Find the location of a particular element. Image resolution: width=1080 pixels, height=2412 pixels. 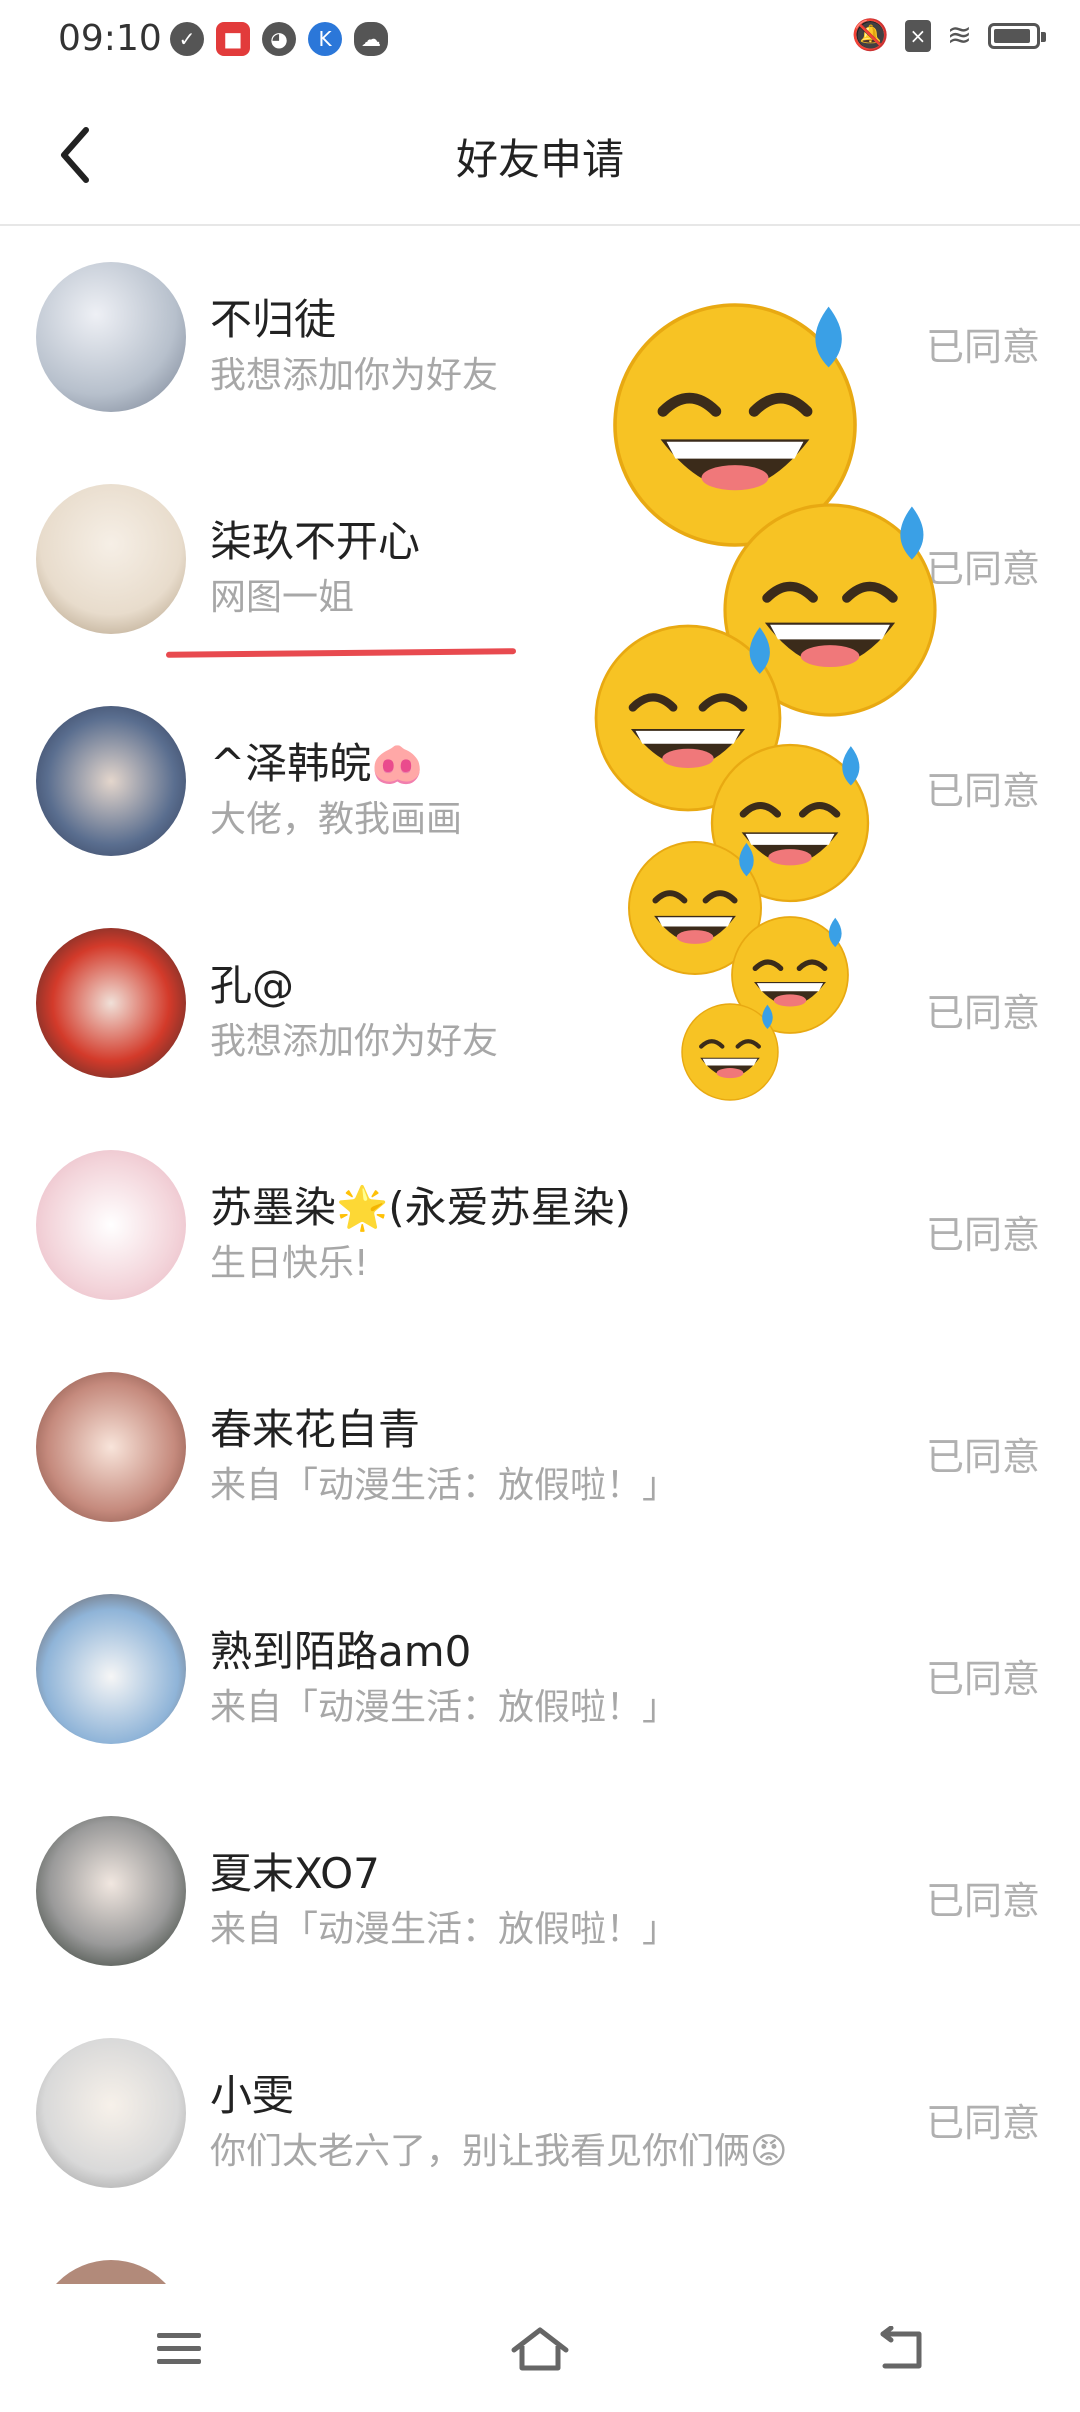

system-nav-bar is located at coordinates (540, 2349).